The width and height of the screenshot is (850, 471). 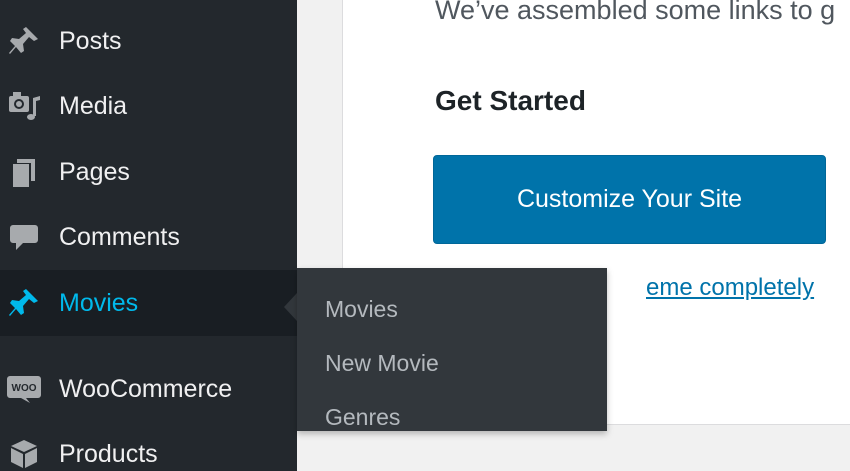 I want to click on media-icon, so click(x=24, y=106).